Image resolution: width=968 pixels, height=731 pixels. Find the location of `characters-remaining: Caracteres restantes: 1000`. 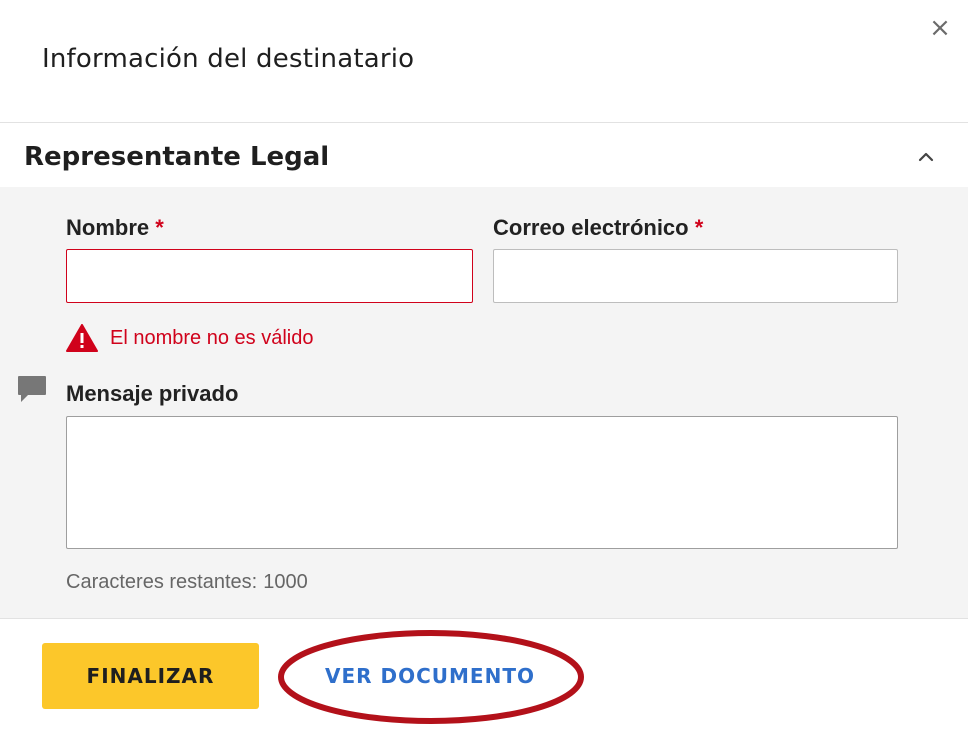

characters-remaining: Caracteres restantes: 1000 is located at coordinates (187, 582).